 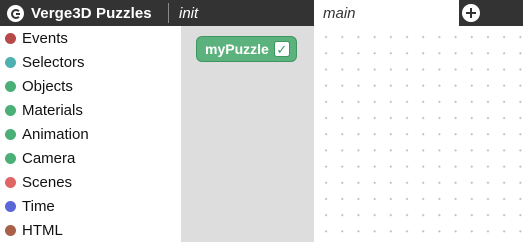 I want to click on category-label: Time, so click(x=38, y=206).